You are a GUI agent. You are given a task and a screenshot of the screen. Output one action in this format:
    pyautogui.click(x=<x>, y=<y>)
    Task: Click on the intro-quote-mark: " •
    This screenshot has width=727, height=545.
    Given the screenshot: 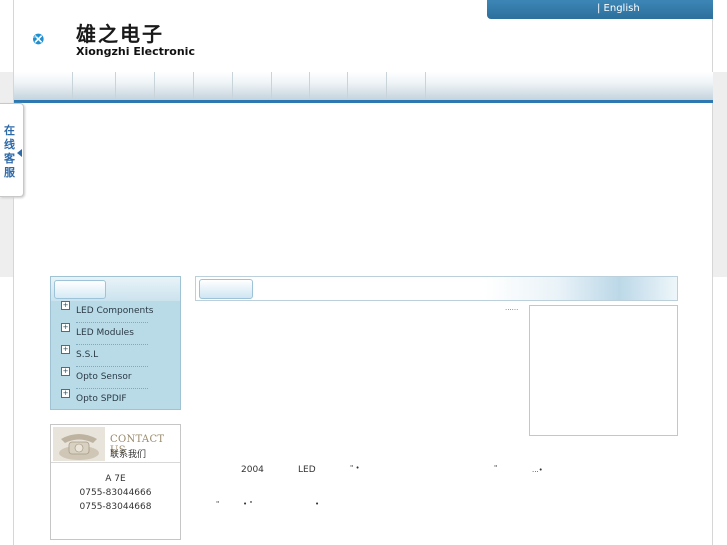 What is the action you would take?
    pyautogui.click(x=355, y=468)
    